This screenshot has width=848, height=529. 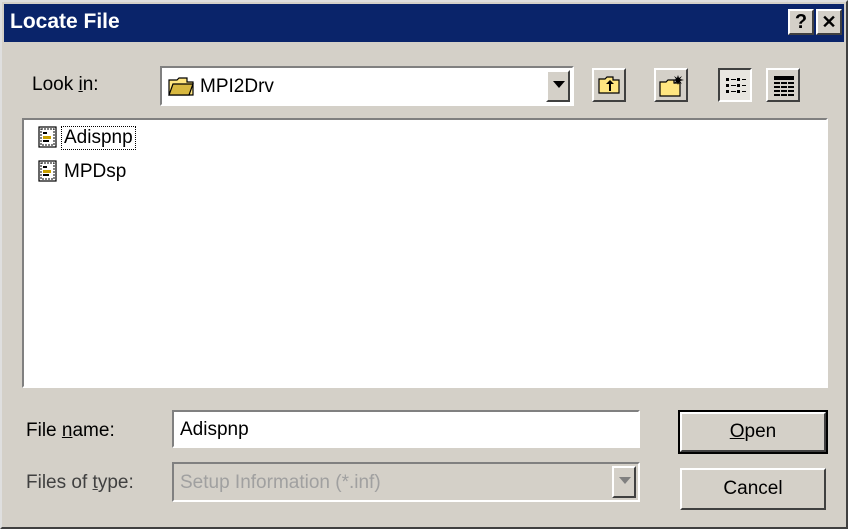 I want to click on files-of-type-value: Setup Information (*.inf), so click(x=280, y=482).